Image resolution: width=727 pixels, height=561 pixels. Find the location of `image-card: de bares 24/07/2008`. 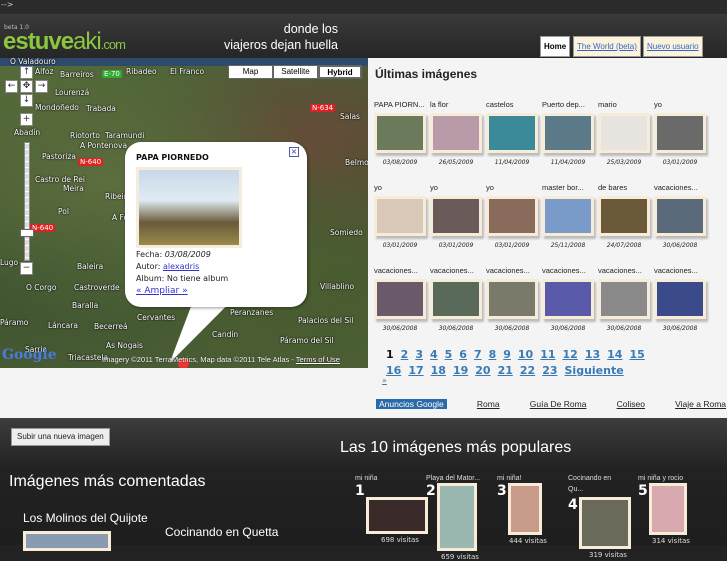

image-card: de bares 24/07/2008 is located at coordinates (626, 208).